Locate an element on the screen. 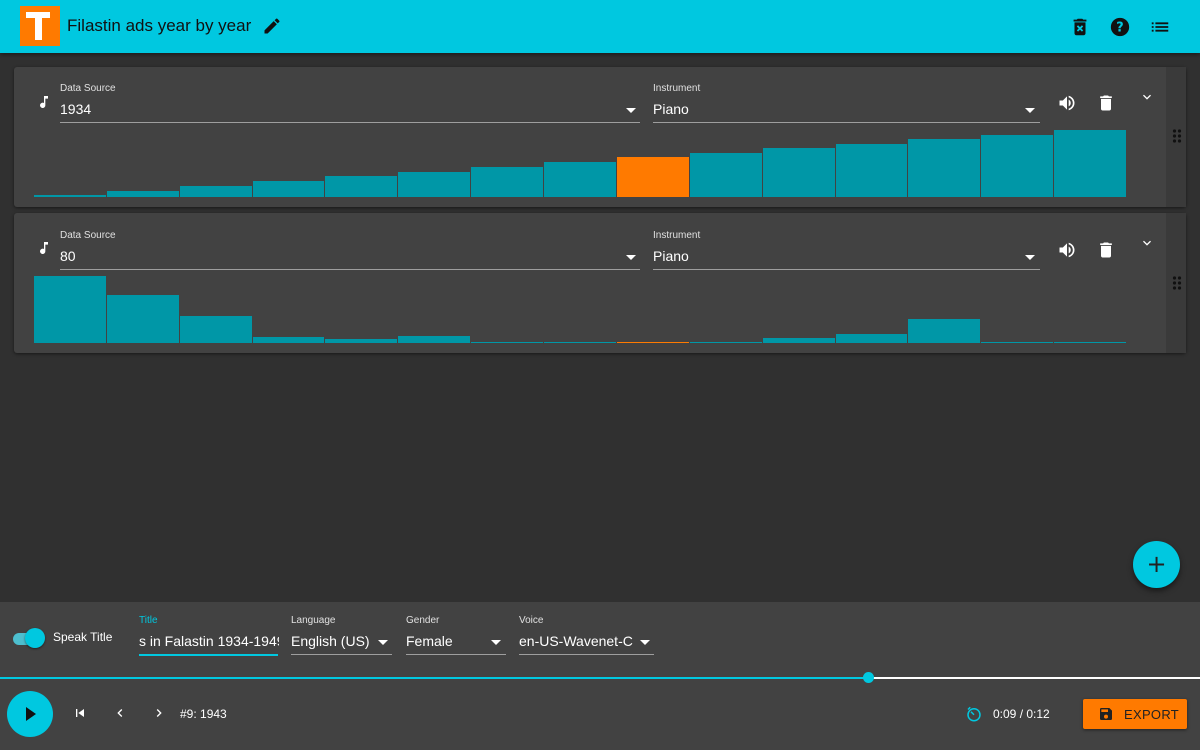 This screenshot has height=750, width=1200. project-title: Filastin ads year by year is located at coordinates (159, 26).